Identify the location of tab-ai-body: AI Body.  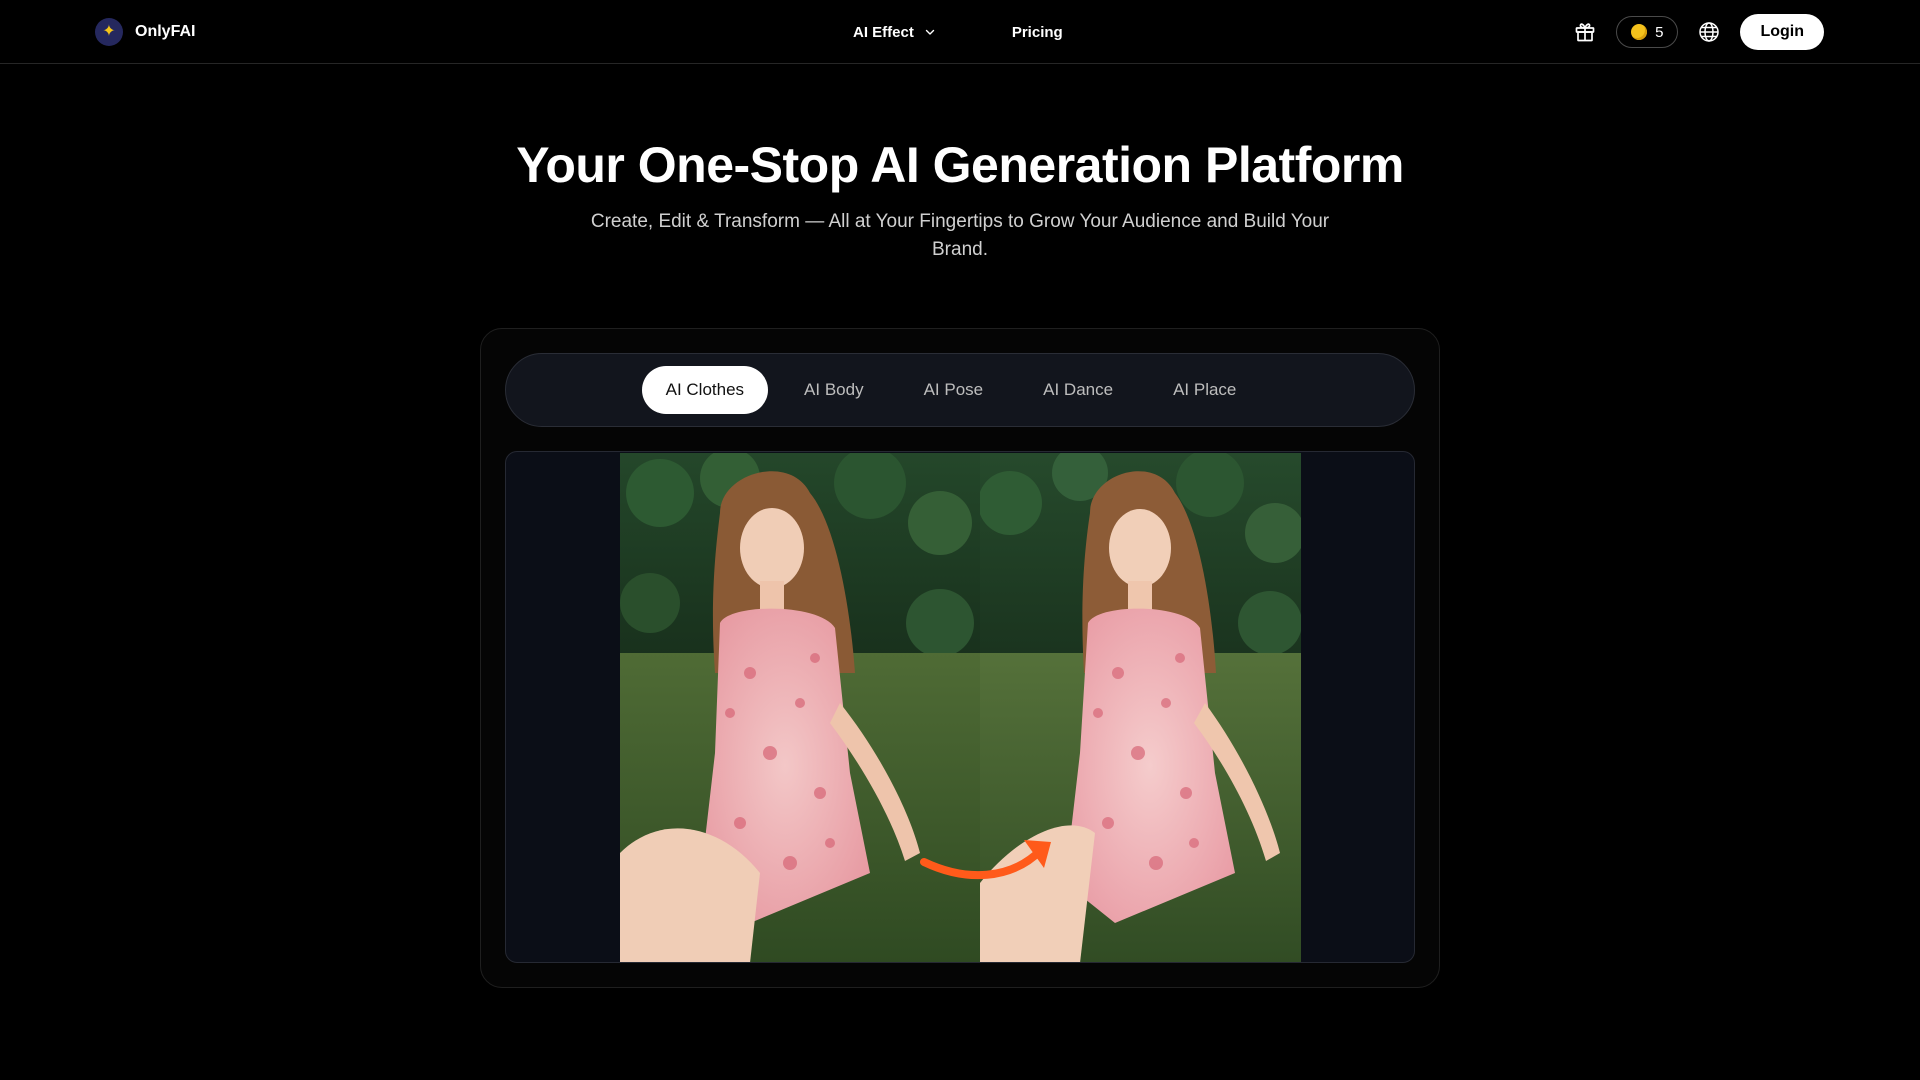
(834, 390).